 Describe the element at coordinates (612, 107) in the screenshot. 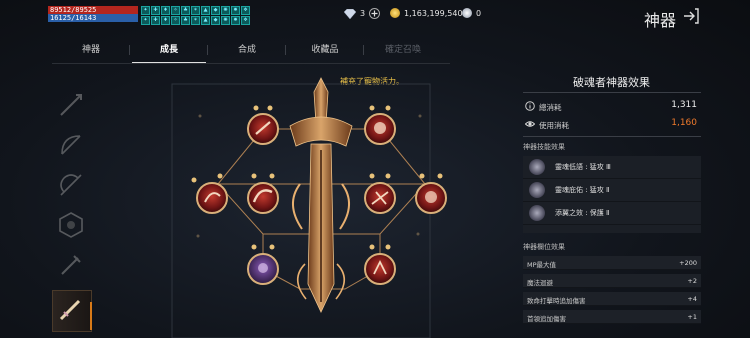

I see `total-cost-row: 總消耗 1,311` at that location.